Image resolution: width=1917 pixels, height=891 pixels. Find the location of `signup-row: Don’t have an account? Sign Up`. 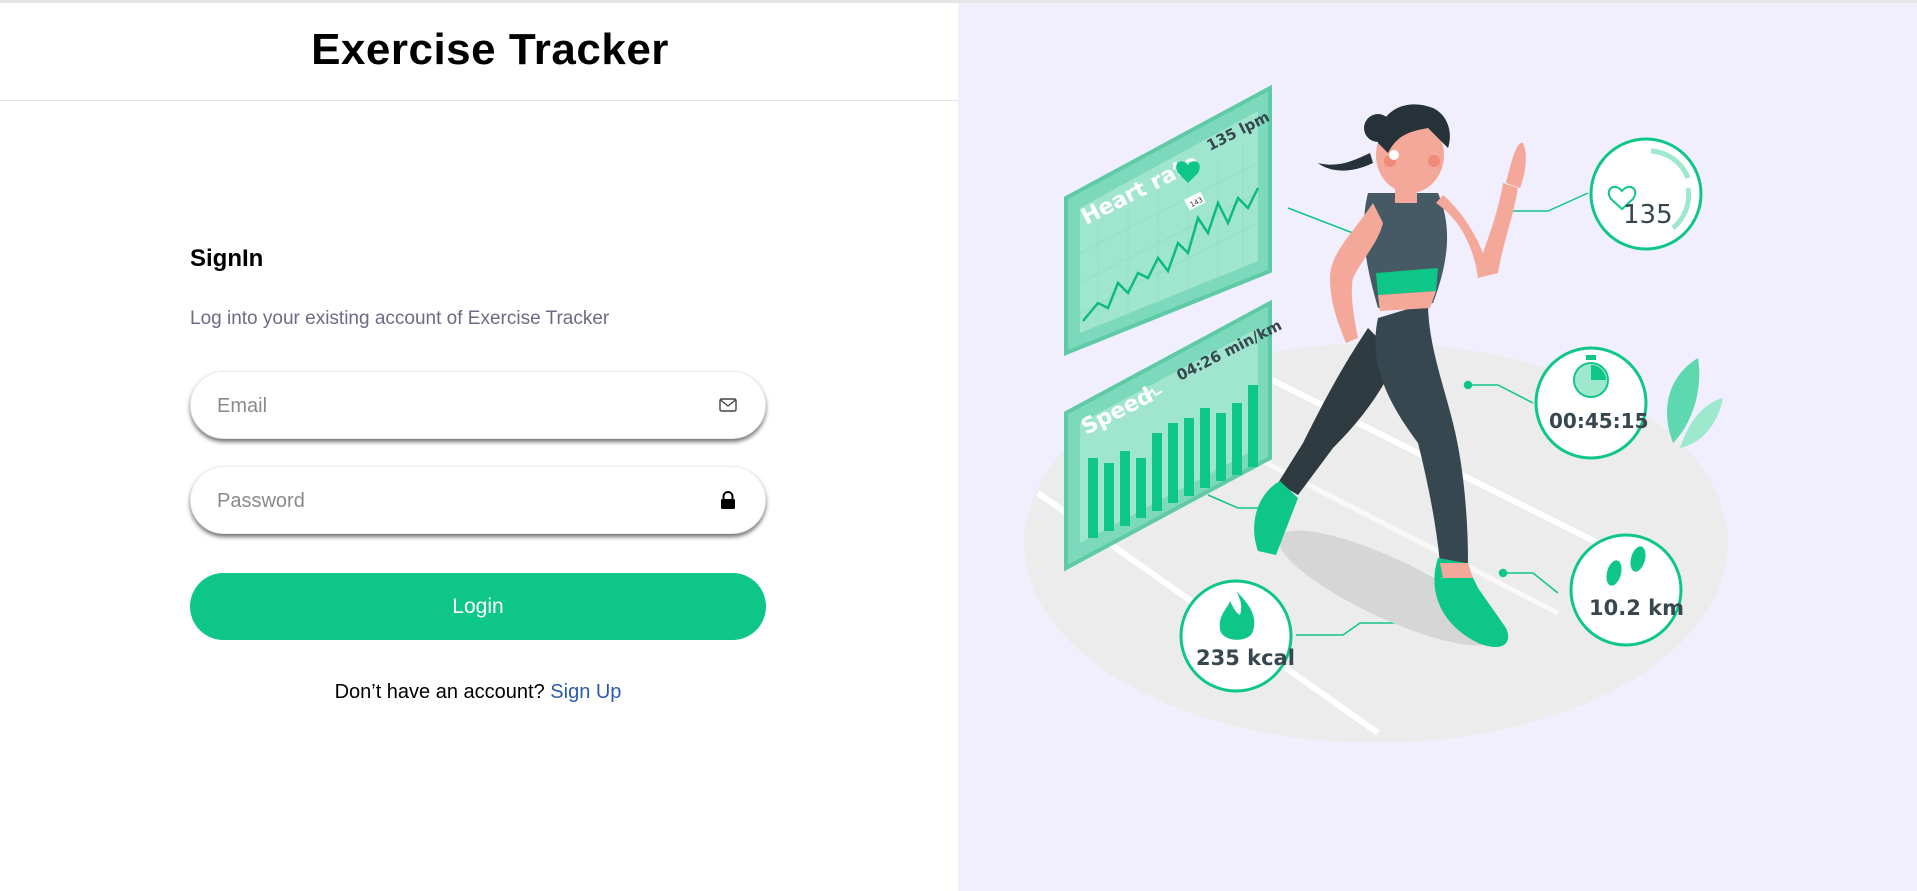

signup-row: Don’t have an account? Sign Up is located at coordinates (478, 692).